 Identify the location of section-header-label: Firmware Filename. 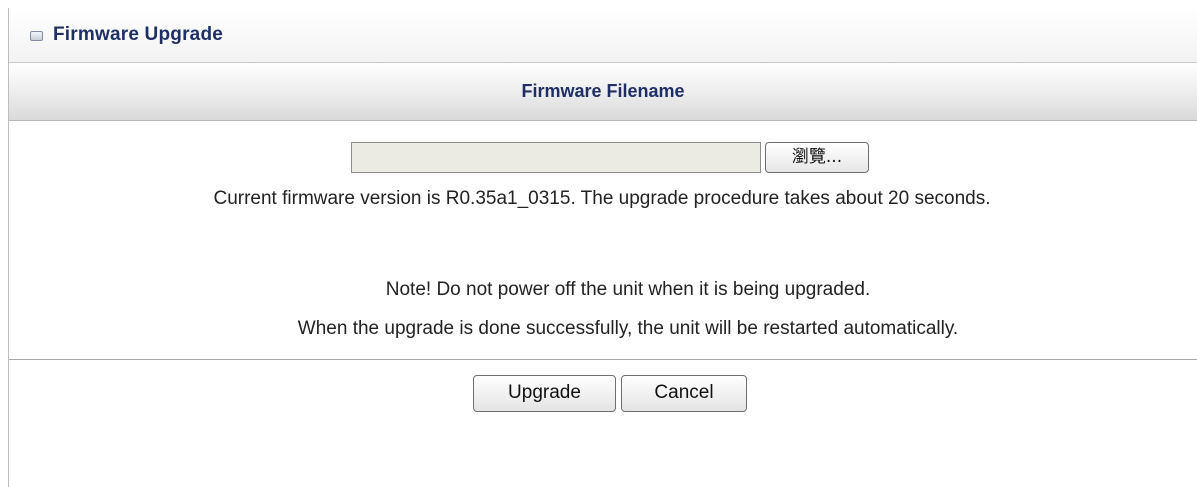
(603, 91).